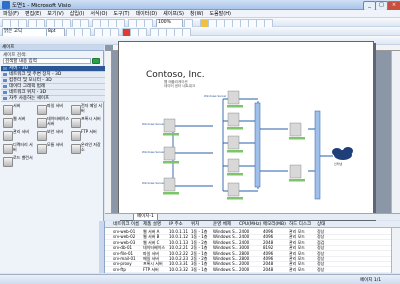 The height and width of the screenshot is (284, 400). I want to click on menu-insert: 삽입(I), so click(77, 13).